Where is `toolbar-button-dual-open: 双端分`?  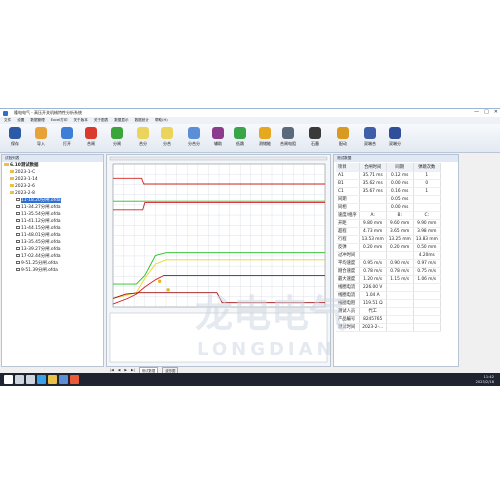
toolbar-button-dual-open: 双端分 is located at coordinates (395, 139).